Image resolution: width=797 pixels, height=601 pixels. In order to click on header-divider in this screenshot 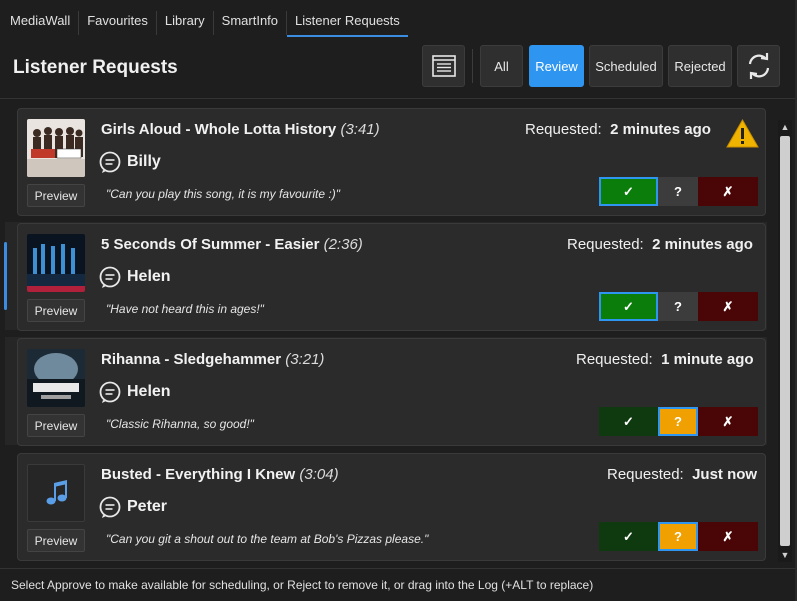, I will do `click(398, 98)`.